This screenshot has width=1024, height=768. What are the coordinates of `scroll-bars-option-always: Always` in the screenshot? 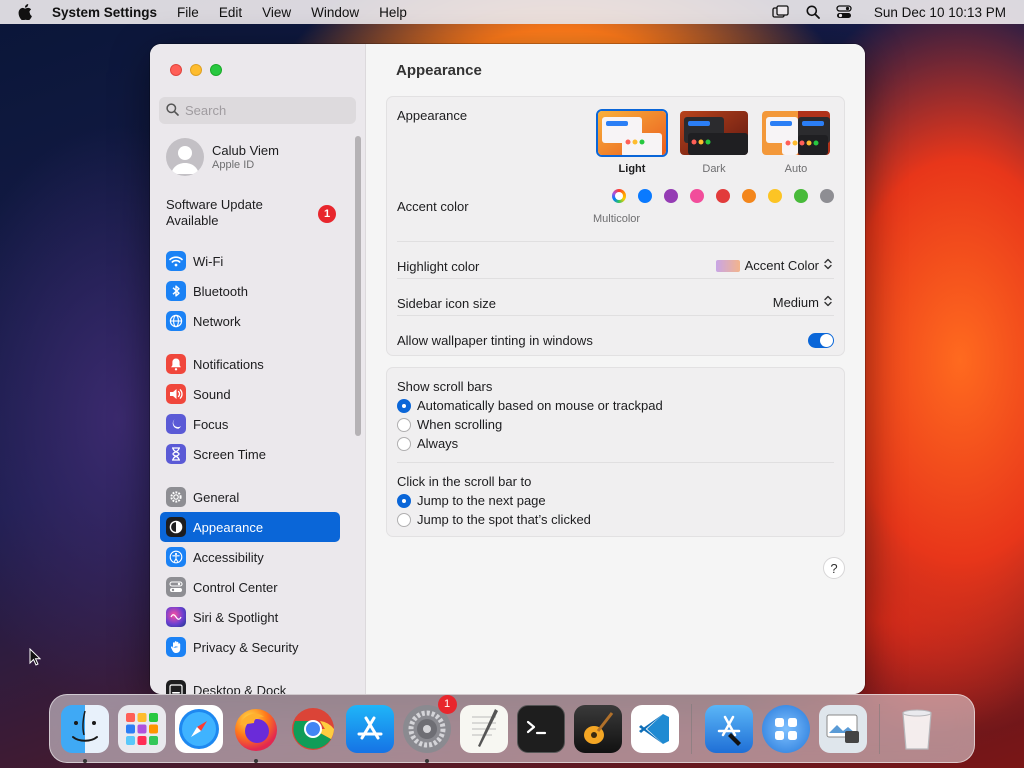 It's located at (427, 443).